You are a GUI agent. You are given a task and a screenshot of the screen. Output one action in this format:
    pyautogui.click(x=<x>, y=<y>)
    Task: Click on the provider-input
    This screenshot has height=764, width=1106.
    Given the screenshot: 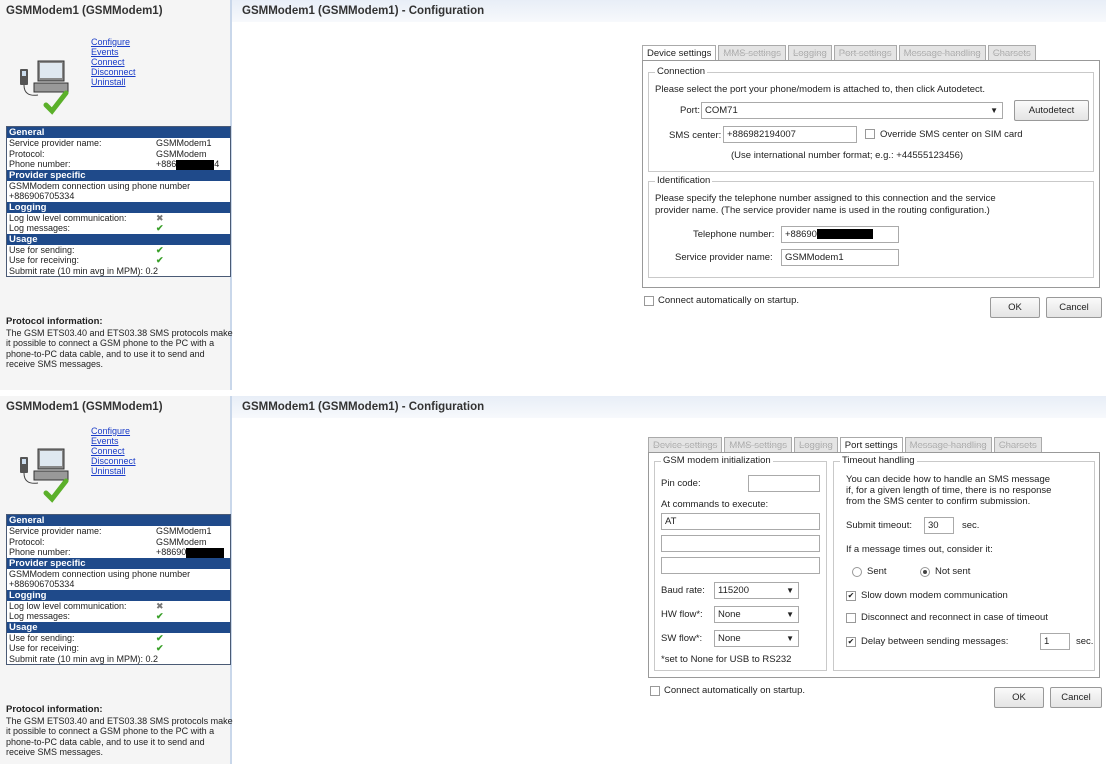 What is the action you would take?
    pyautogui.click(x=840, y=257)
    